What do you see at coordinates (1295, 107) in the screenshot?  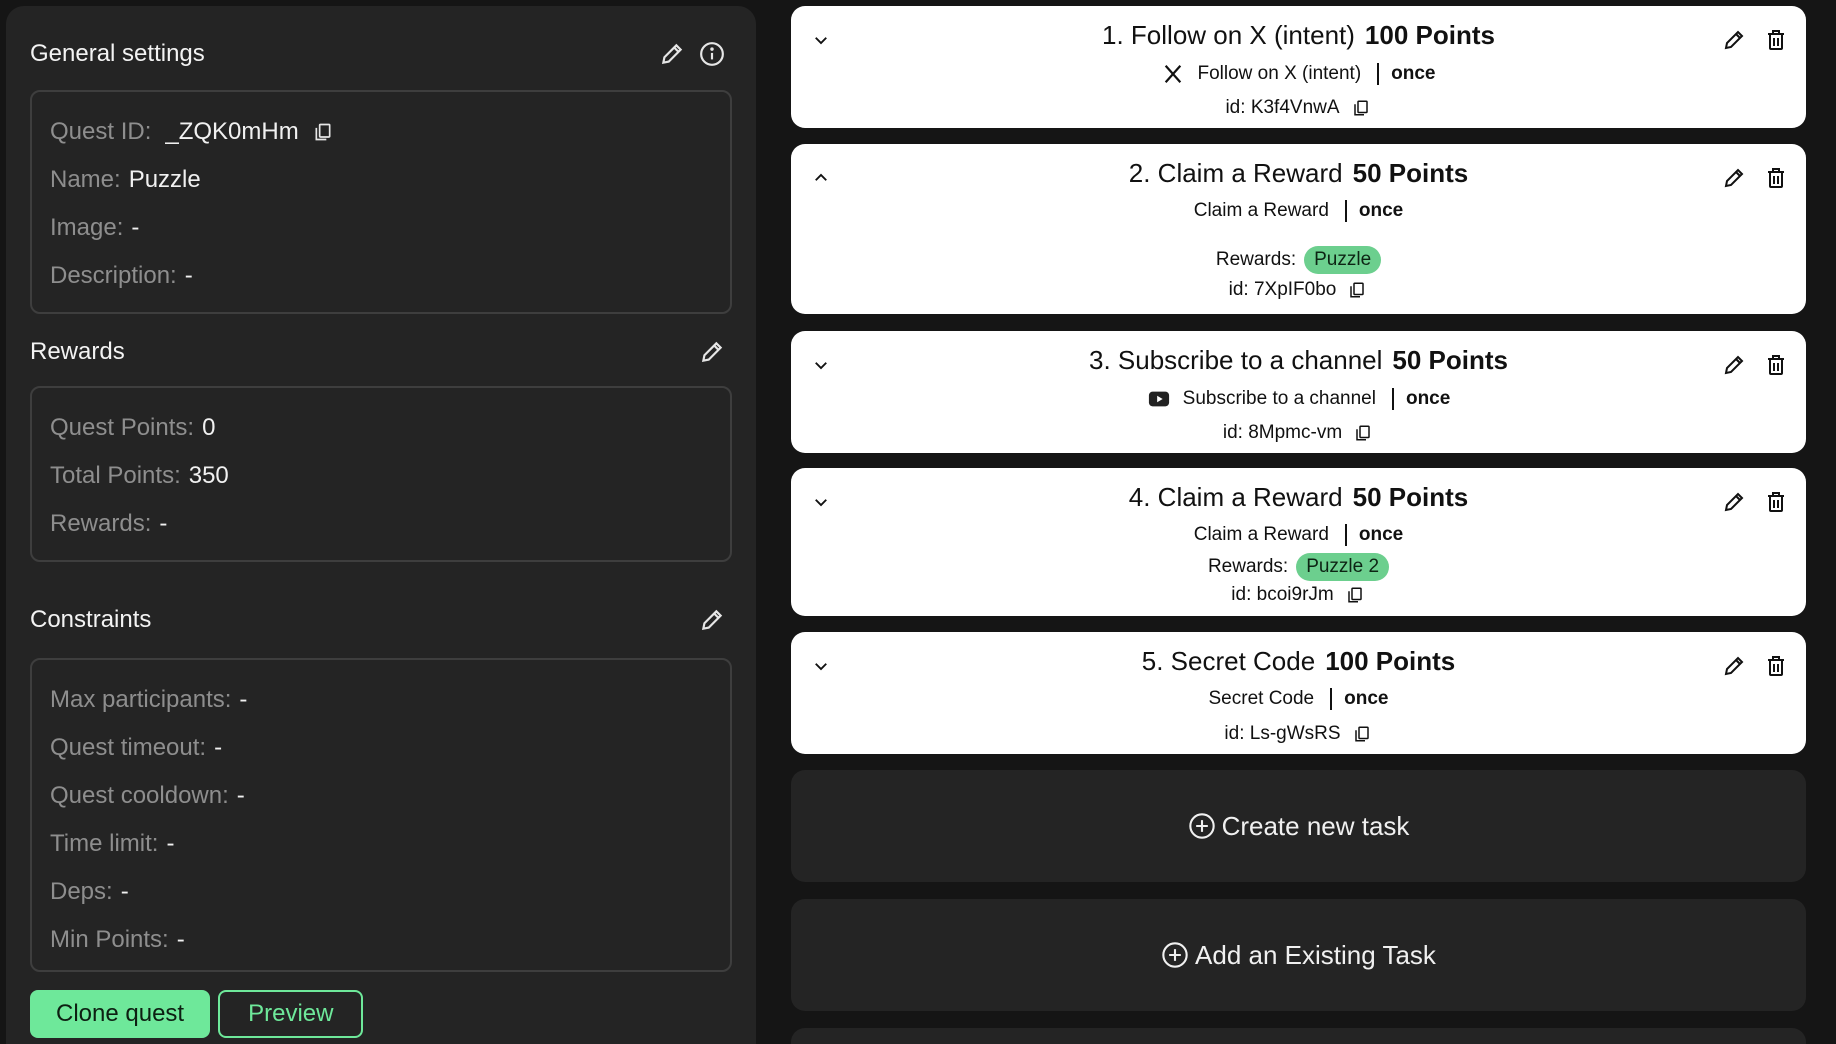 I see `task-id: K3f4VnwA` at bounding box center [1295, 107].